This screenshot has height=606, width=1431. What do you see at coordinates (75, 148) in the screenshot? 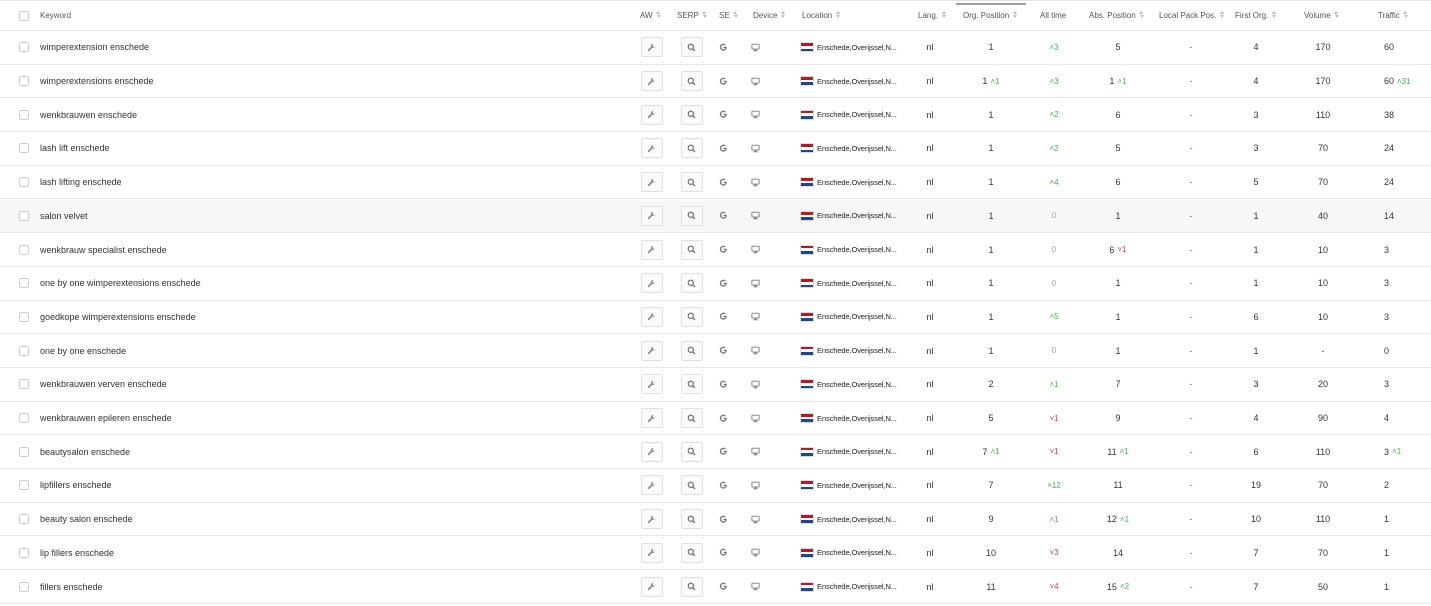
I see `keyword-text: lash lift enschede` at bounding box center [75, 148].